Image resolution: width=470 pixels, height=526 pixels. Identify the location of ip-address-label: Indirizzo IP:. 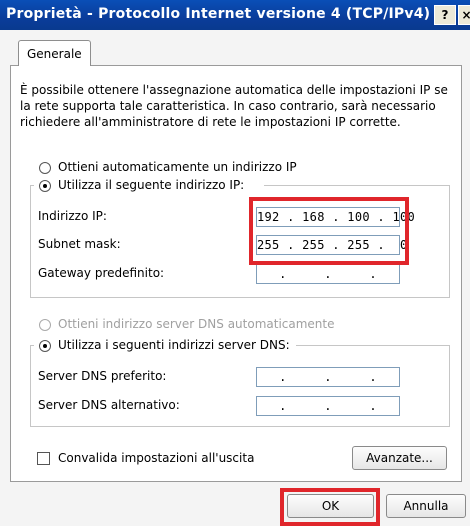
(72, 216).